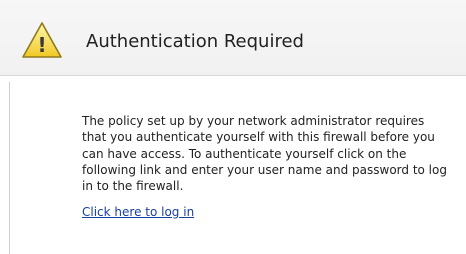 This screenshot has height=254, width=466. I want to click on login-link: Click here to log in, so click(138, 212).